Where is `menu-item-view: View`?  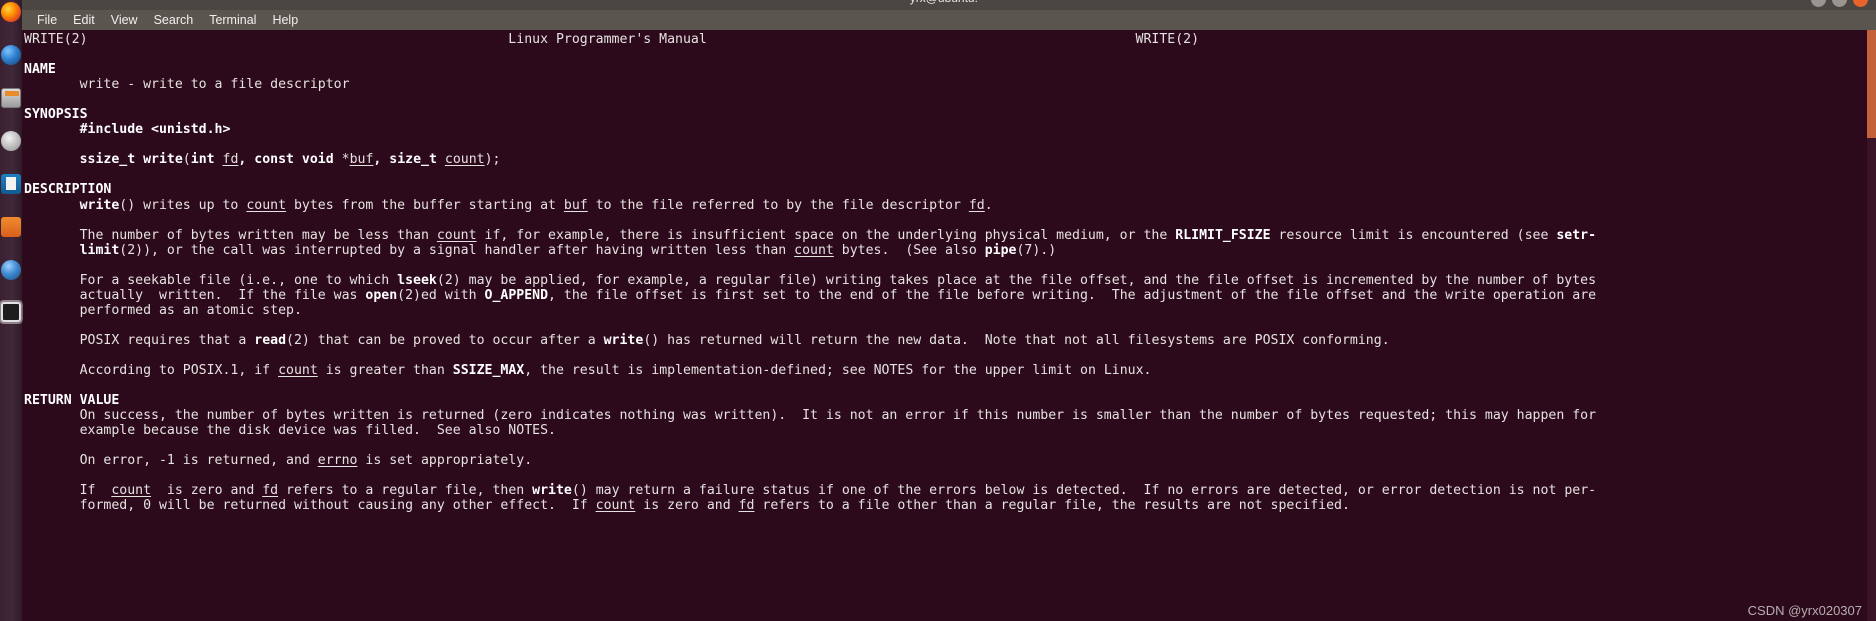
menu-item-view: View is located at coordinates (124, 20).